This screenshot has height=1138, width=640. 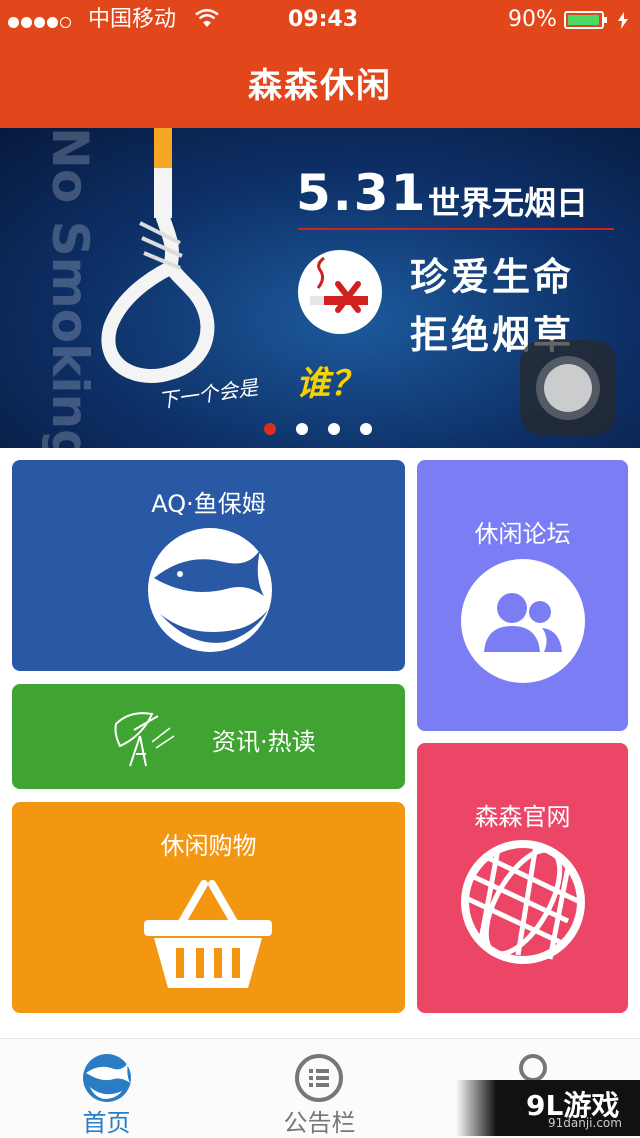 What do you see at coordinates (208, 504) in the screenshot?
I see `tile-aq-label: AQ·鱼保姆` at bounding box center [208, 504].